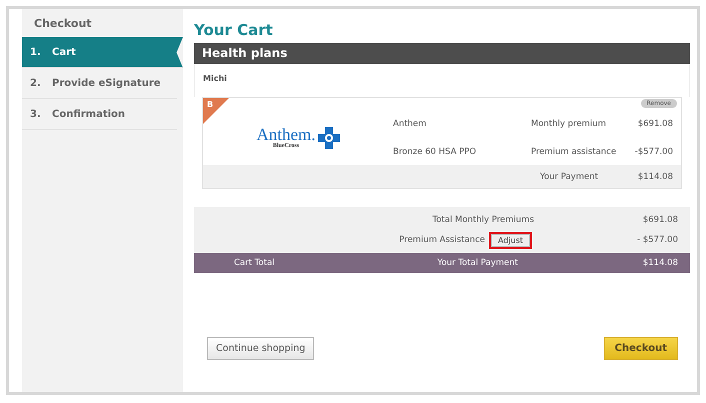 The image size is (706, 403). What do you see at coordinates (660, 220) in the screenshot?
I see `total-amount: $691.08` at bounding box center [660, 220].